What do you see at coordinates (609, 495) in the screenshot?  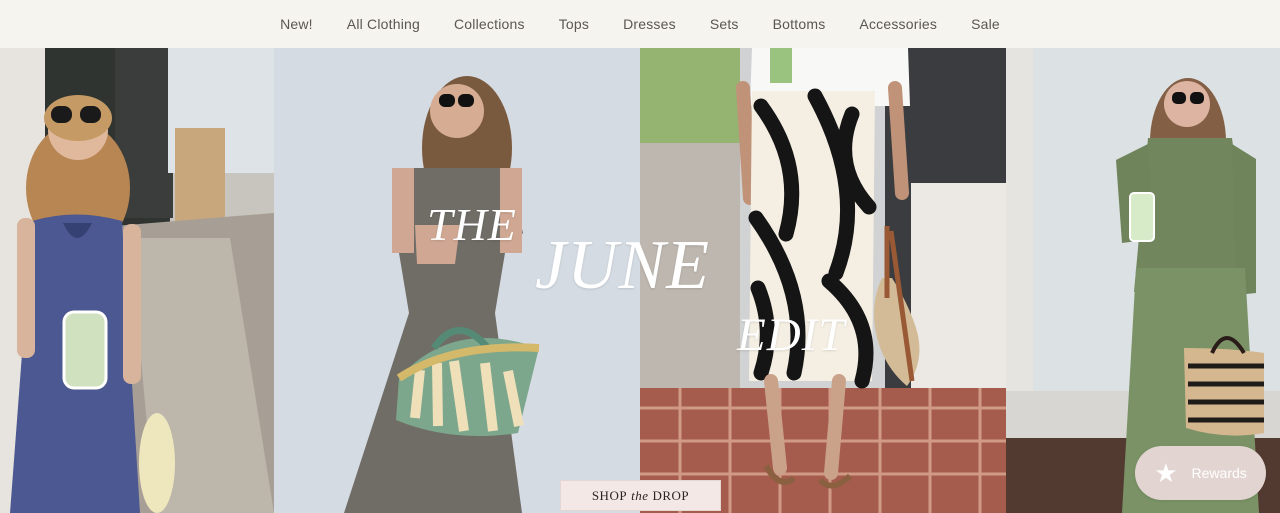 I see `shop-button-text-part1: SHOP` at bounding box center [609, 495].